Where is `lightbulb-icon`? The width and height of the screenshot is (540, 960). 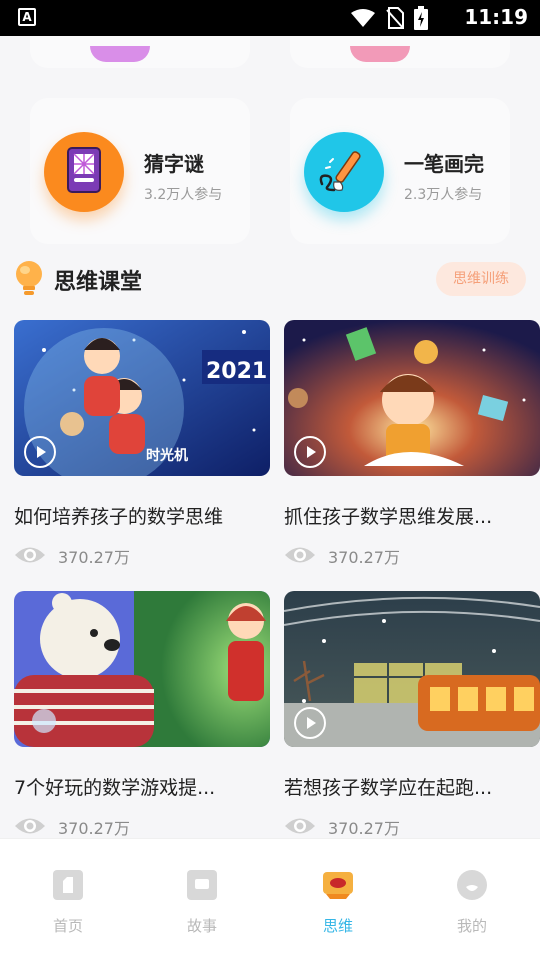
lightbulb-icon is located at coordinates (29, 278).